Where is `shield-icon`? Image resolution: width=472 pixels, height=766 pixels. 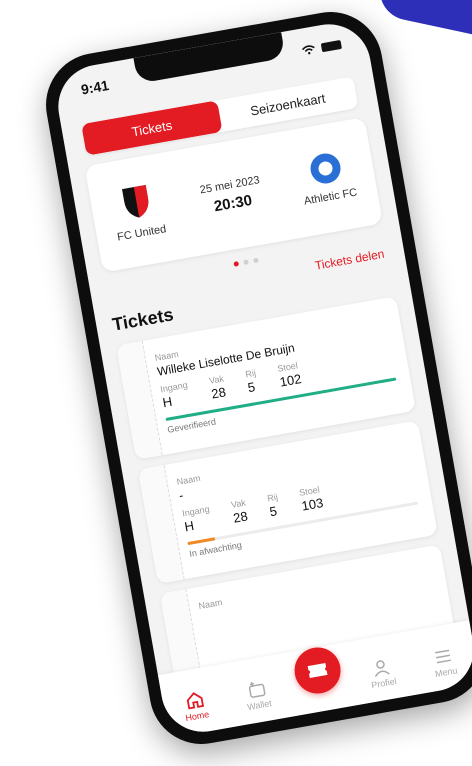 shield-icon is located at coordinates (135, 201).